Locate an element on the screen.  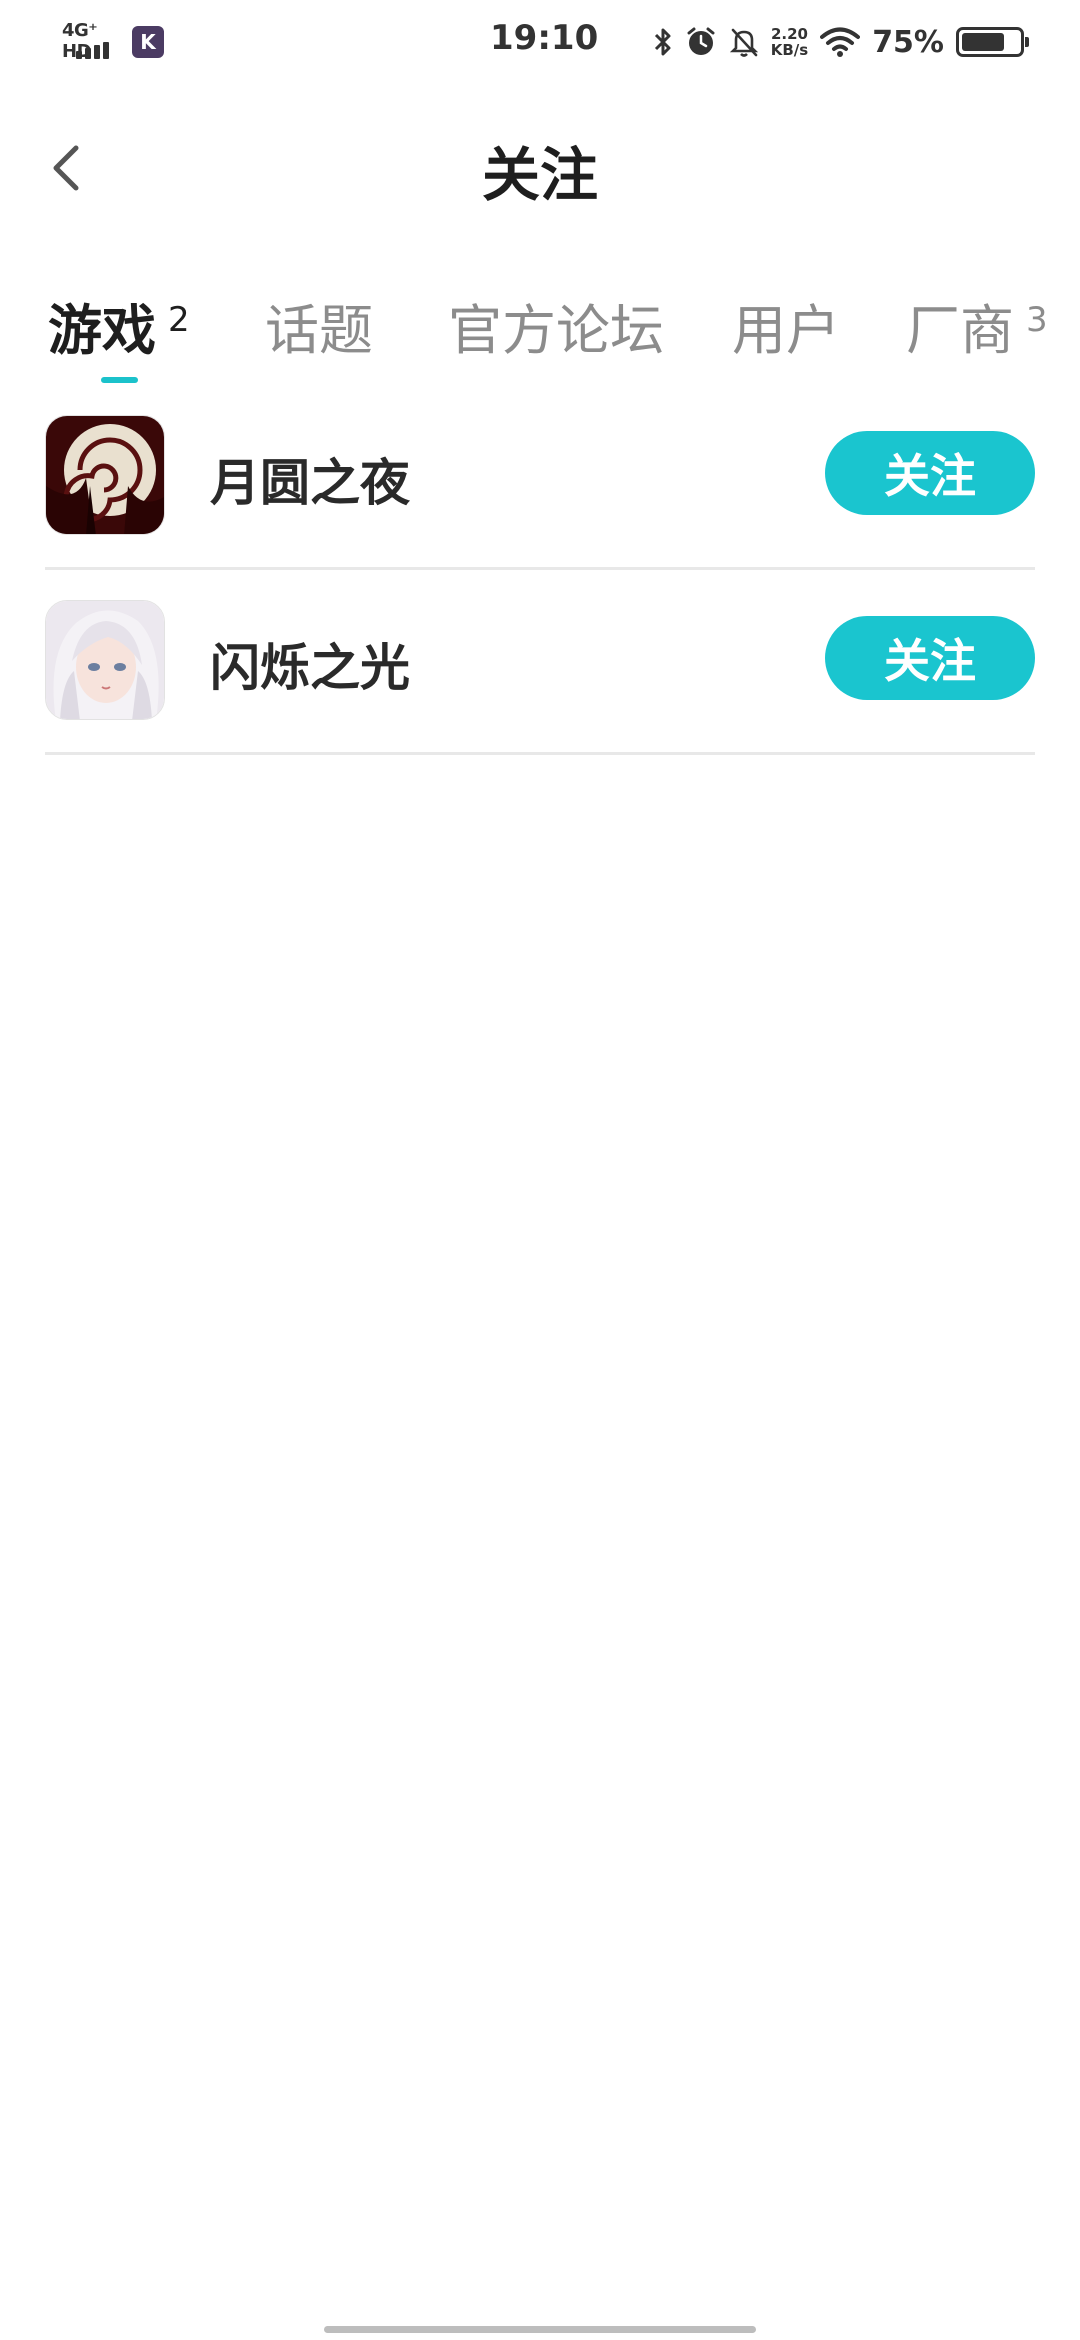
network-speed: 2.20 KB/s is located at coordinates (789, 42).